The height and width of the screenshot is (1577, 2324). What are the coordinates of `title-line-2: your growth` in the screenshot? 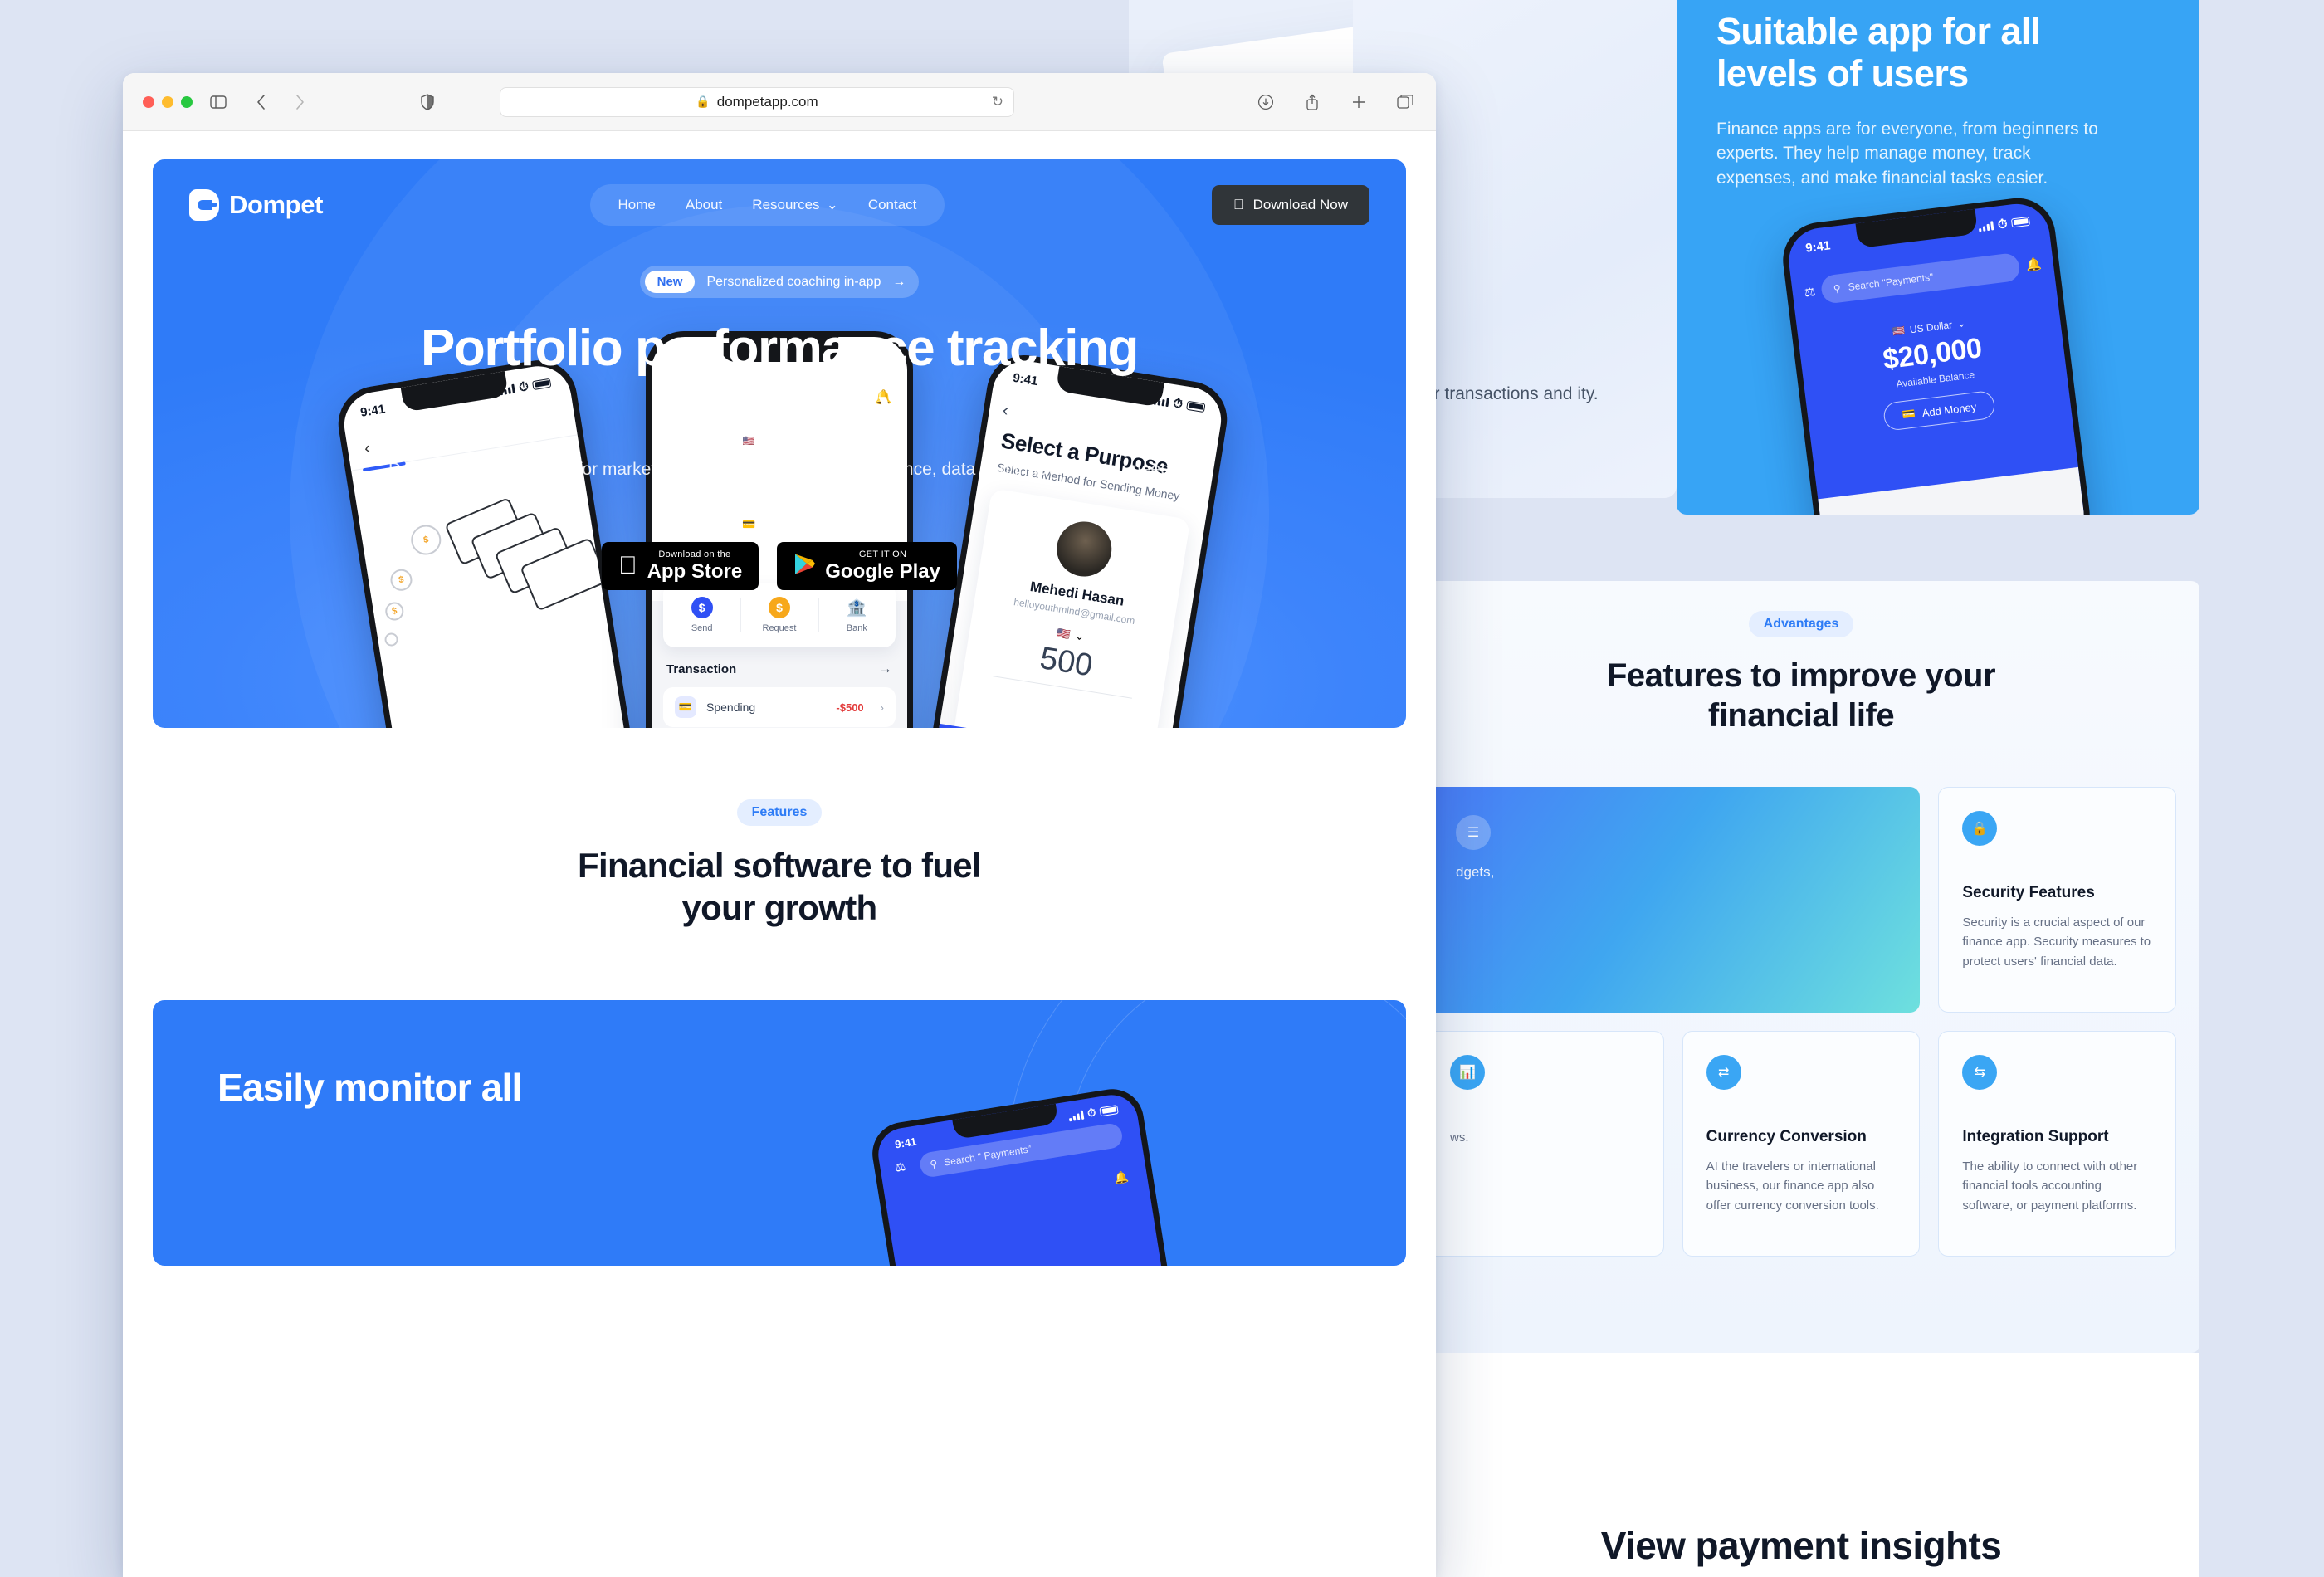 It's located at (779, 908).